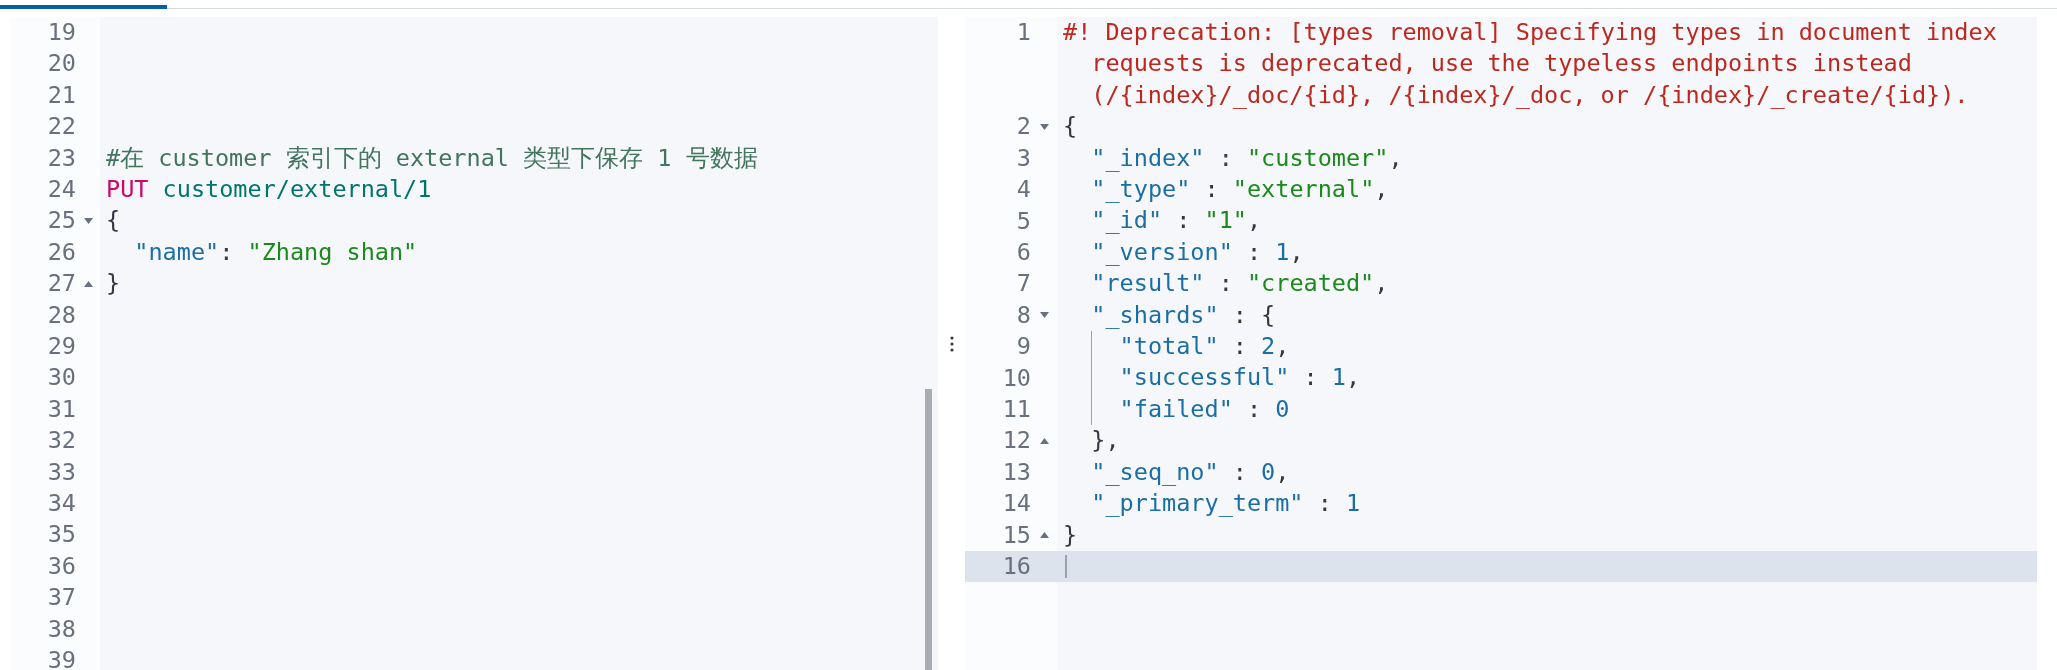 The image size is (2057, 670). I want to click on json-string: "customer", so click(1317, 157).